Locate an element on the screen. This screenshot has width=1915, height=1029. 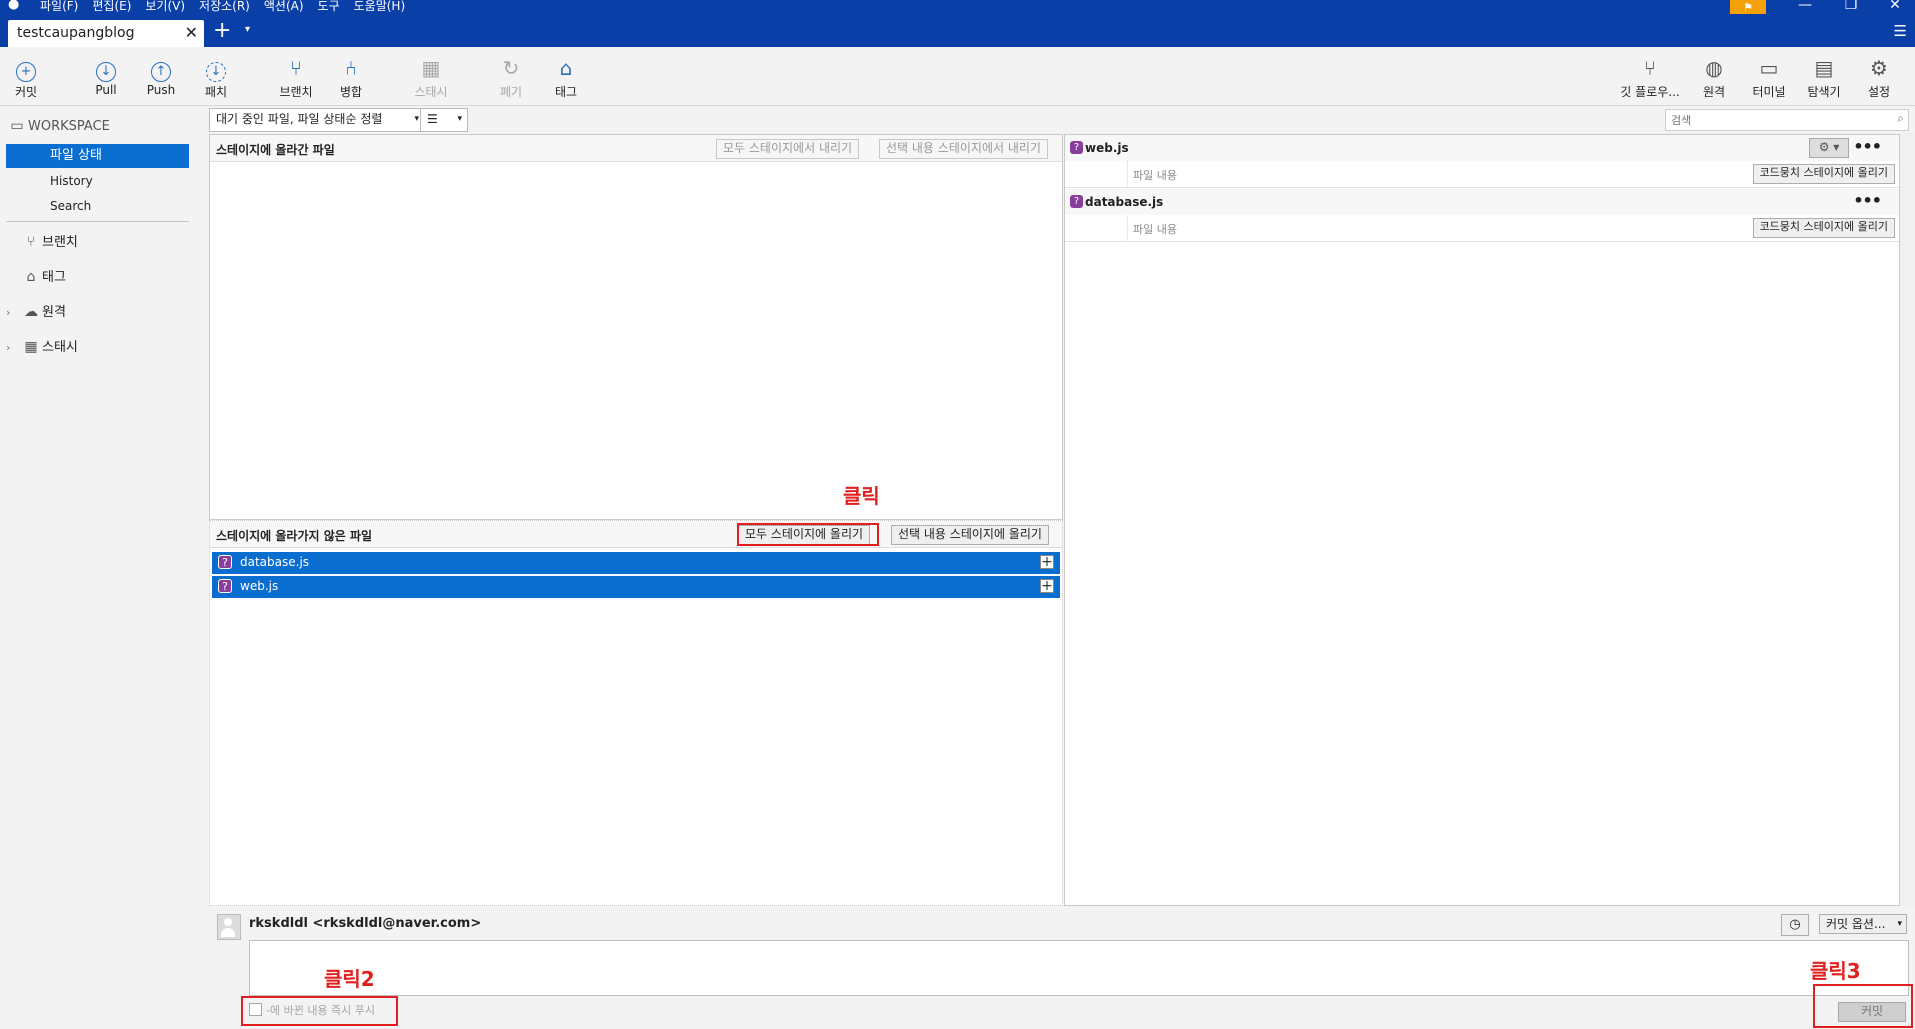
explorer-button: ▤ 탐색기 is located at coordinates (1824, 76).